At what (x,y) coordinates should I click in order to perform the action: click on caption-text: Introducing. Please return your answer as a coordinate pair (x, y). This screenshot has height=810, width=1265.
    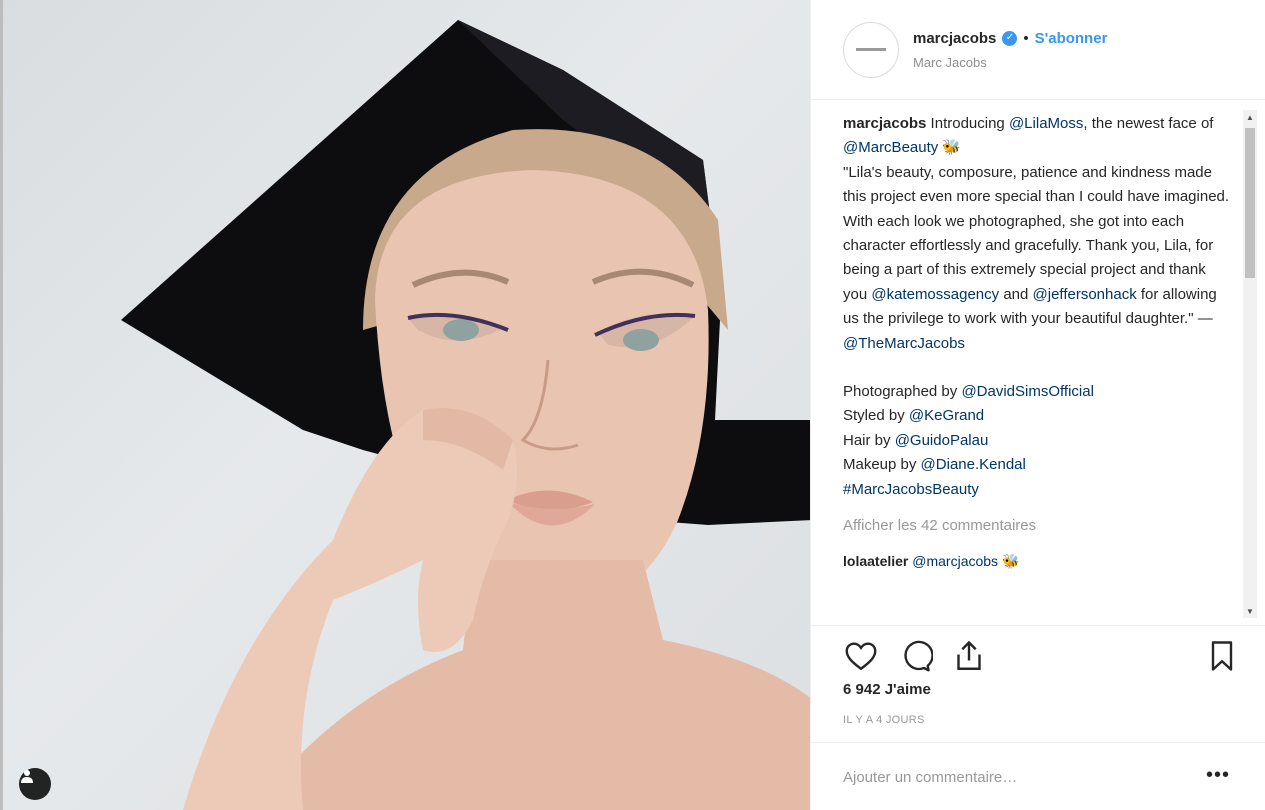
    Looking at the image, I should click on (967, 123).